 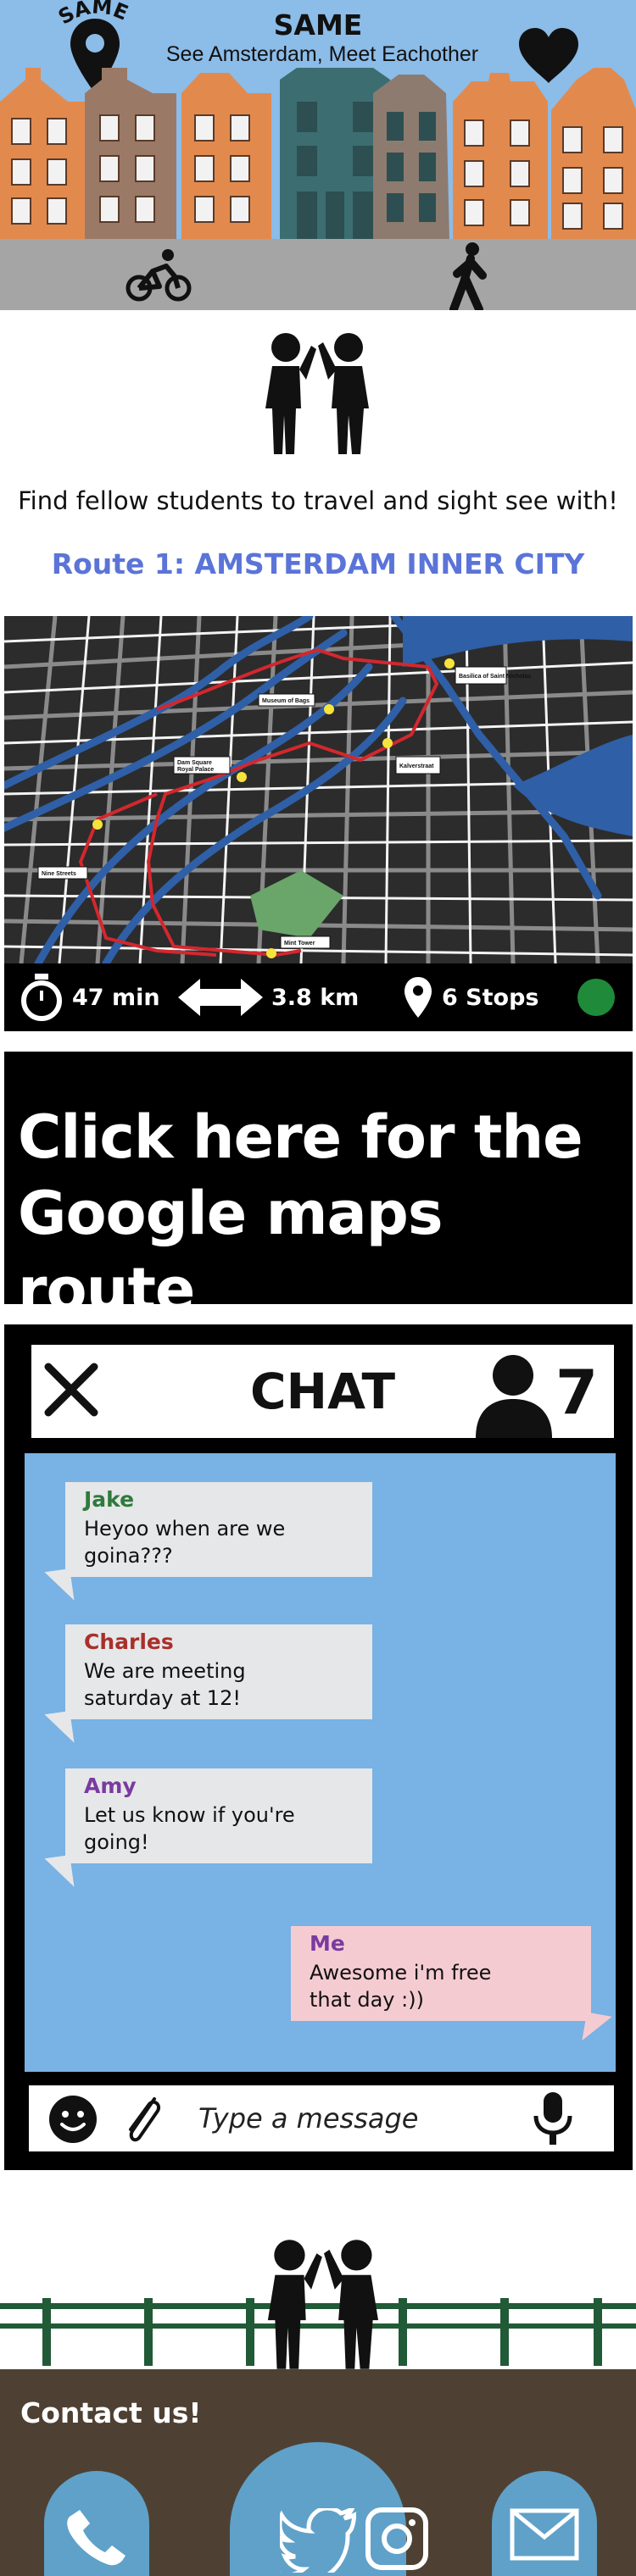 What do you see at coordinates (286, 701) in the screenshot?
I see `map-label-museum-of-bags: Museum of Bags` at bounding box center [286, 701].